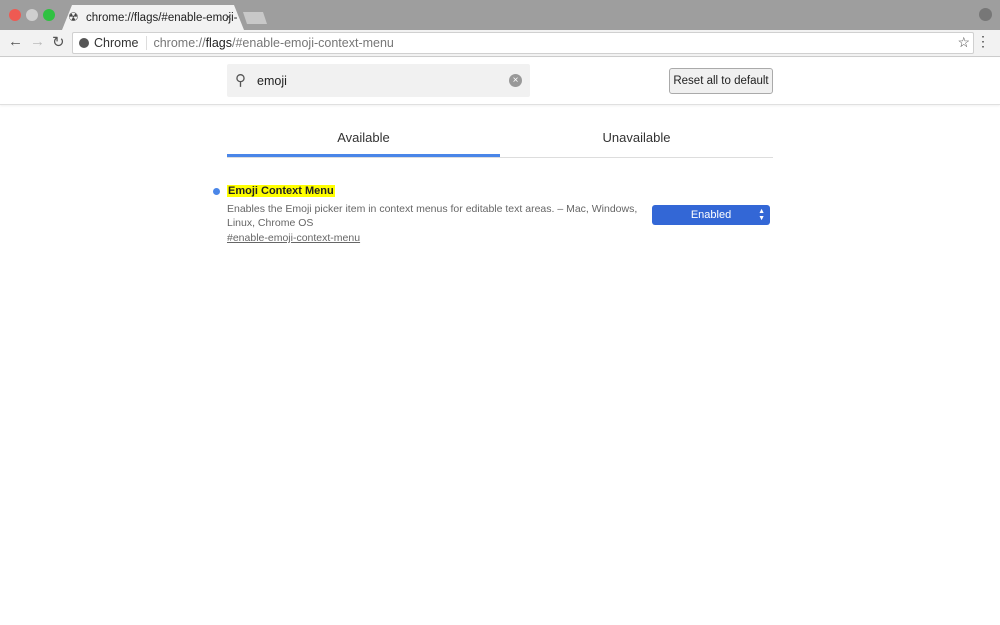 This screenshot has width=1000, height=625. Describe the element at coordinates (32, 15) in the screenshot. I see `minimize-window-button` at that location.